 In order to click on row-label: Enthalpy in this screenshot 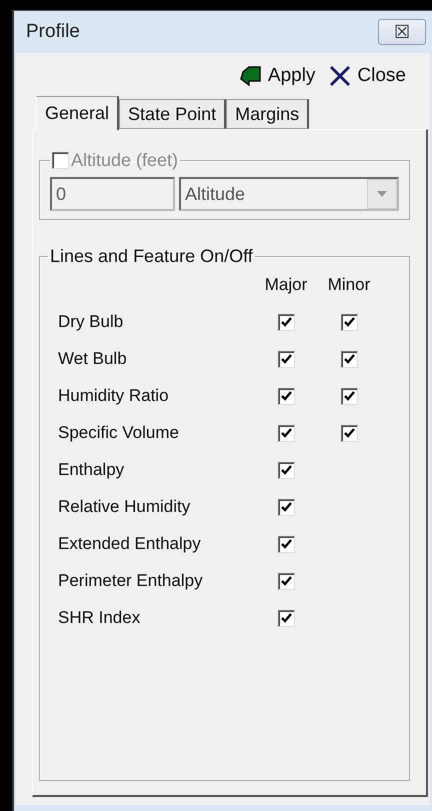, I will do `click(91, 470)`.